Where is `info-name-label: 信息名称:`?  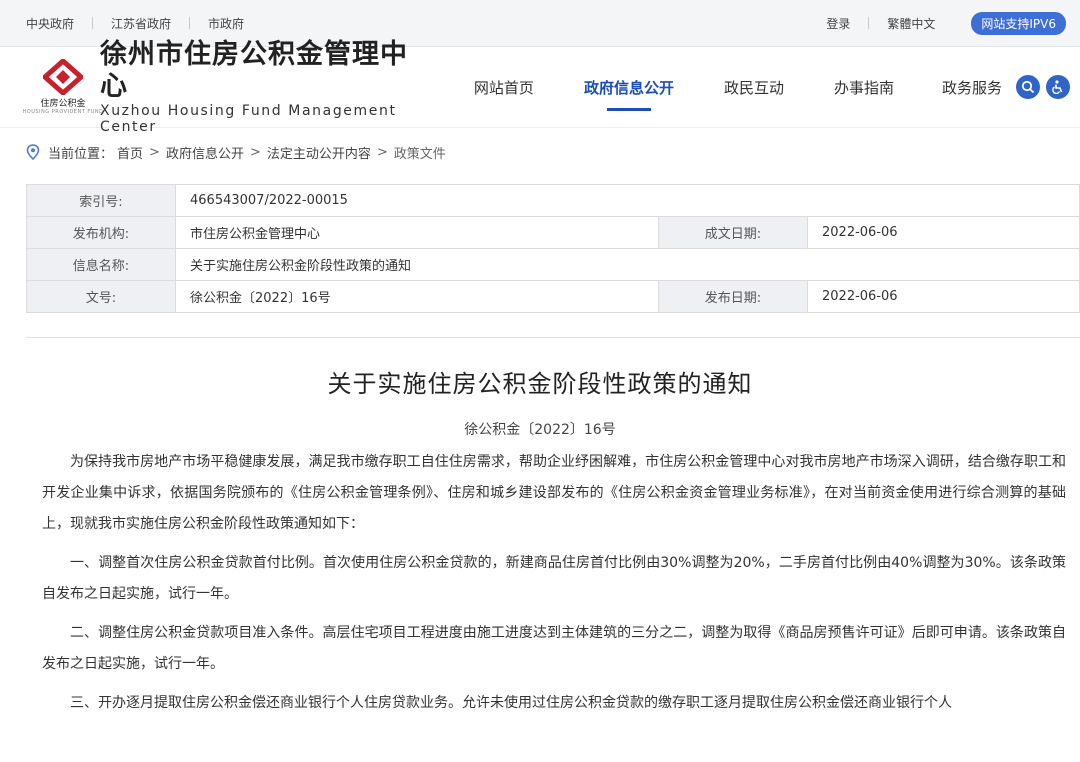
info-name-label: 信息名称: is located at coordinates (101, 264).